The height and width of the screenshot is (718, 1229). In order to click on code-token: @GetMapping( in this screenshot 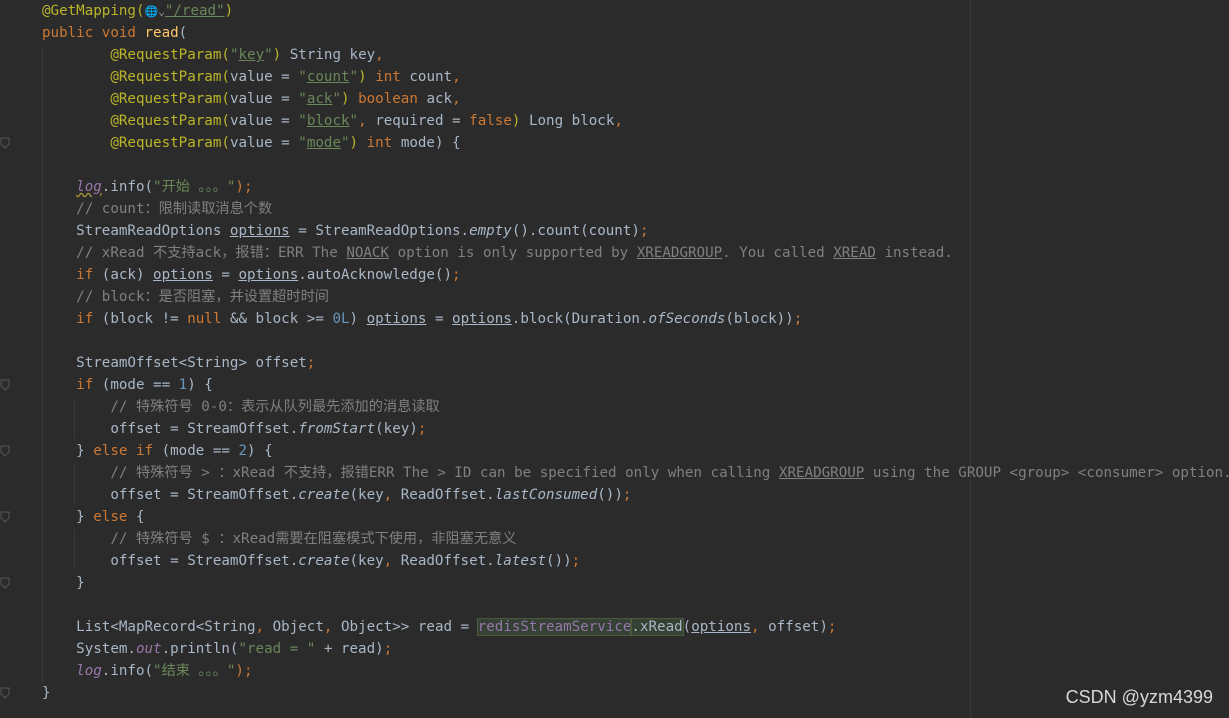, I will do `click(93, 11)`.